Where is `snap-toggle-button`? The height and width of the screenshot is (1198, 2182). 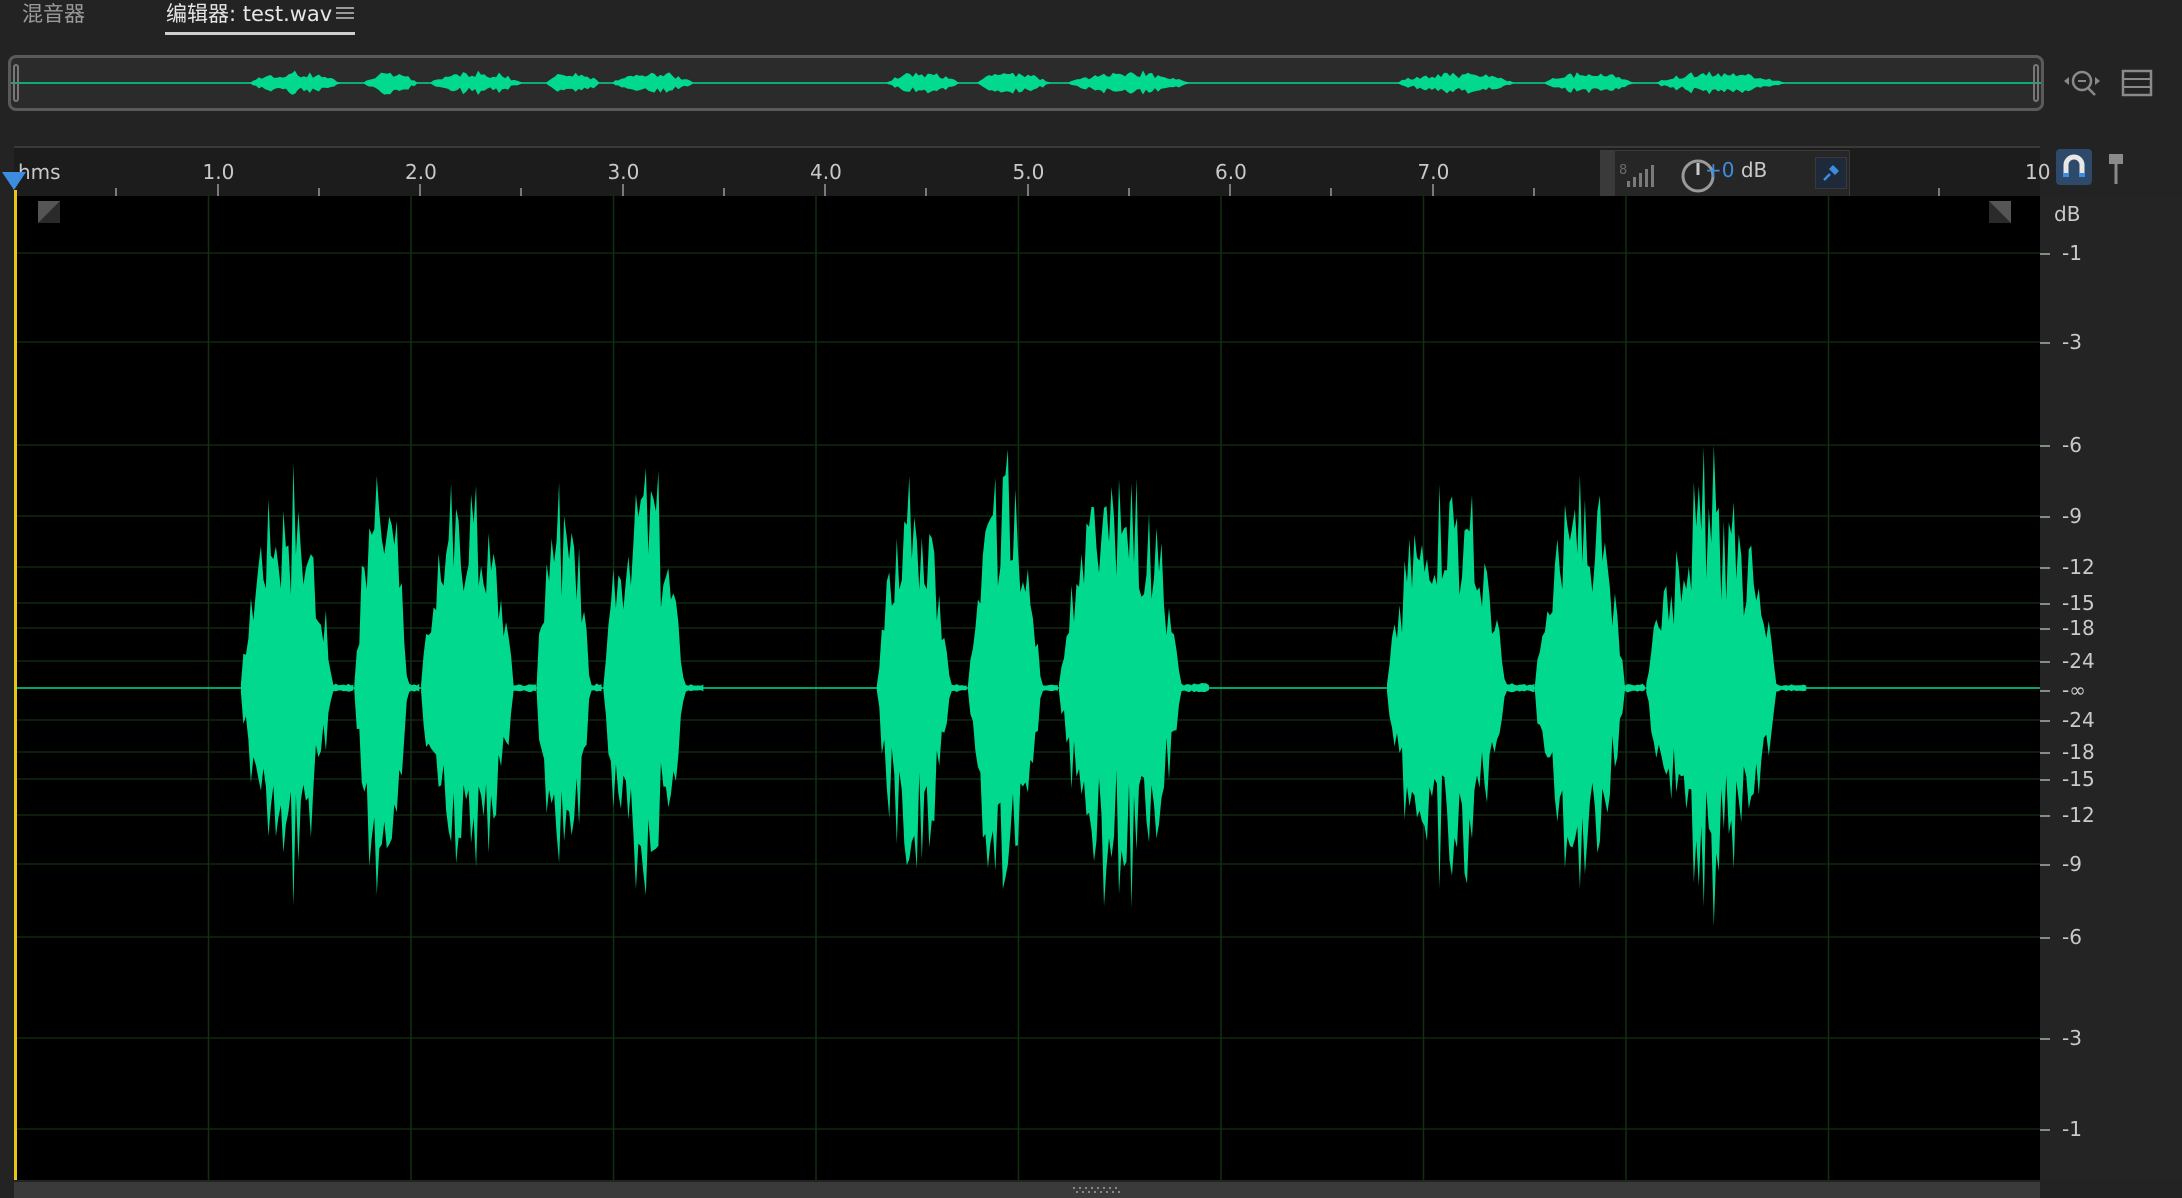 snap-toggle-button is located at coordinates (2074, 167).